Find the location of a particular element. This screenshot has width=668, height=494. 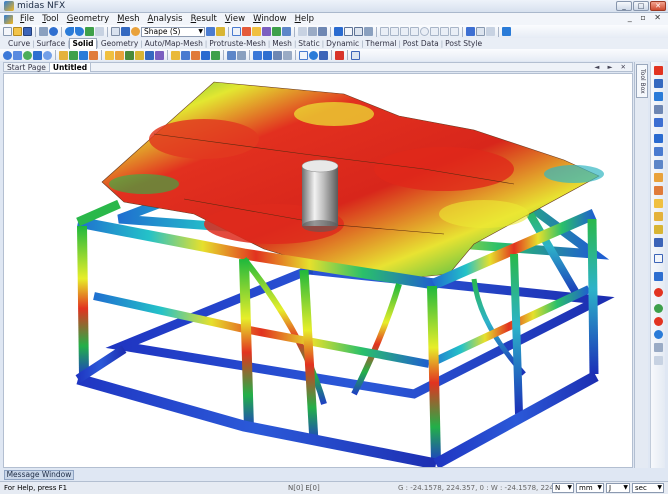

grid-snap-icon is located at coordinates (384, 31).